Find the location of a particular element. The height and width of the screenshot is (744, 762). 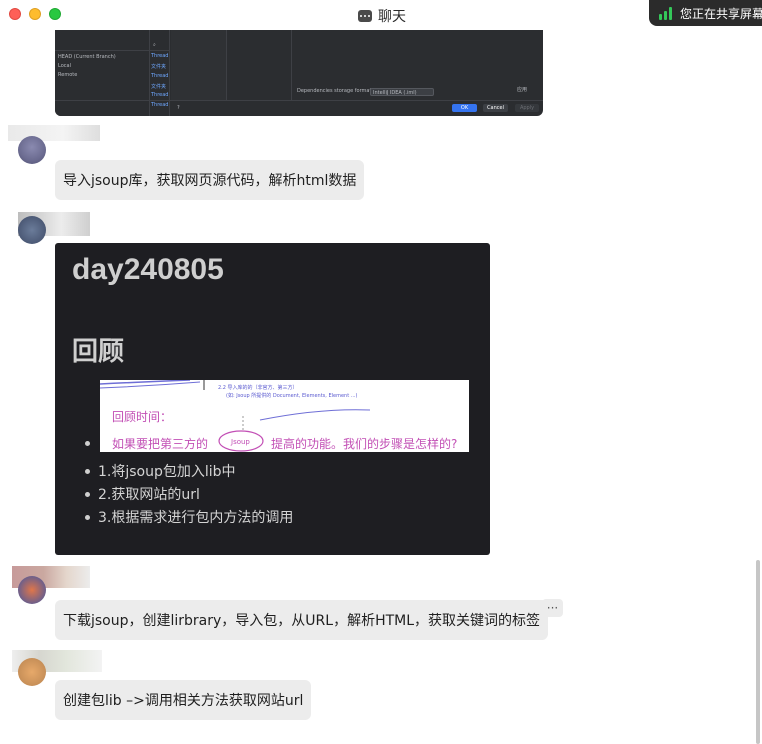

ide-empty-panel is located at coordinates (259, 65).